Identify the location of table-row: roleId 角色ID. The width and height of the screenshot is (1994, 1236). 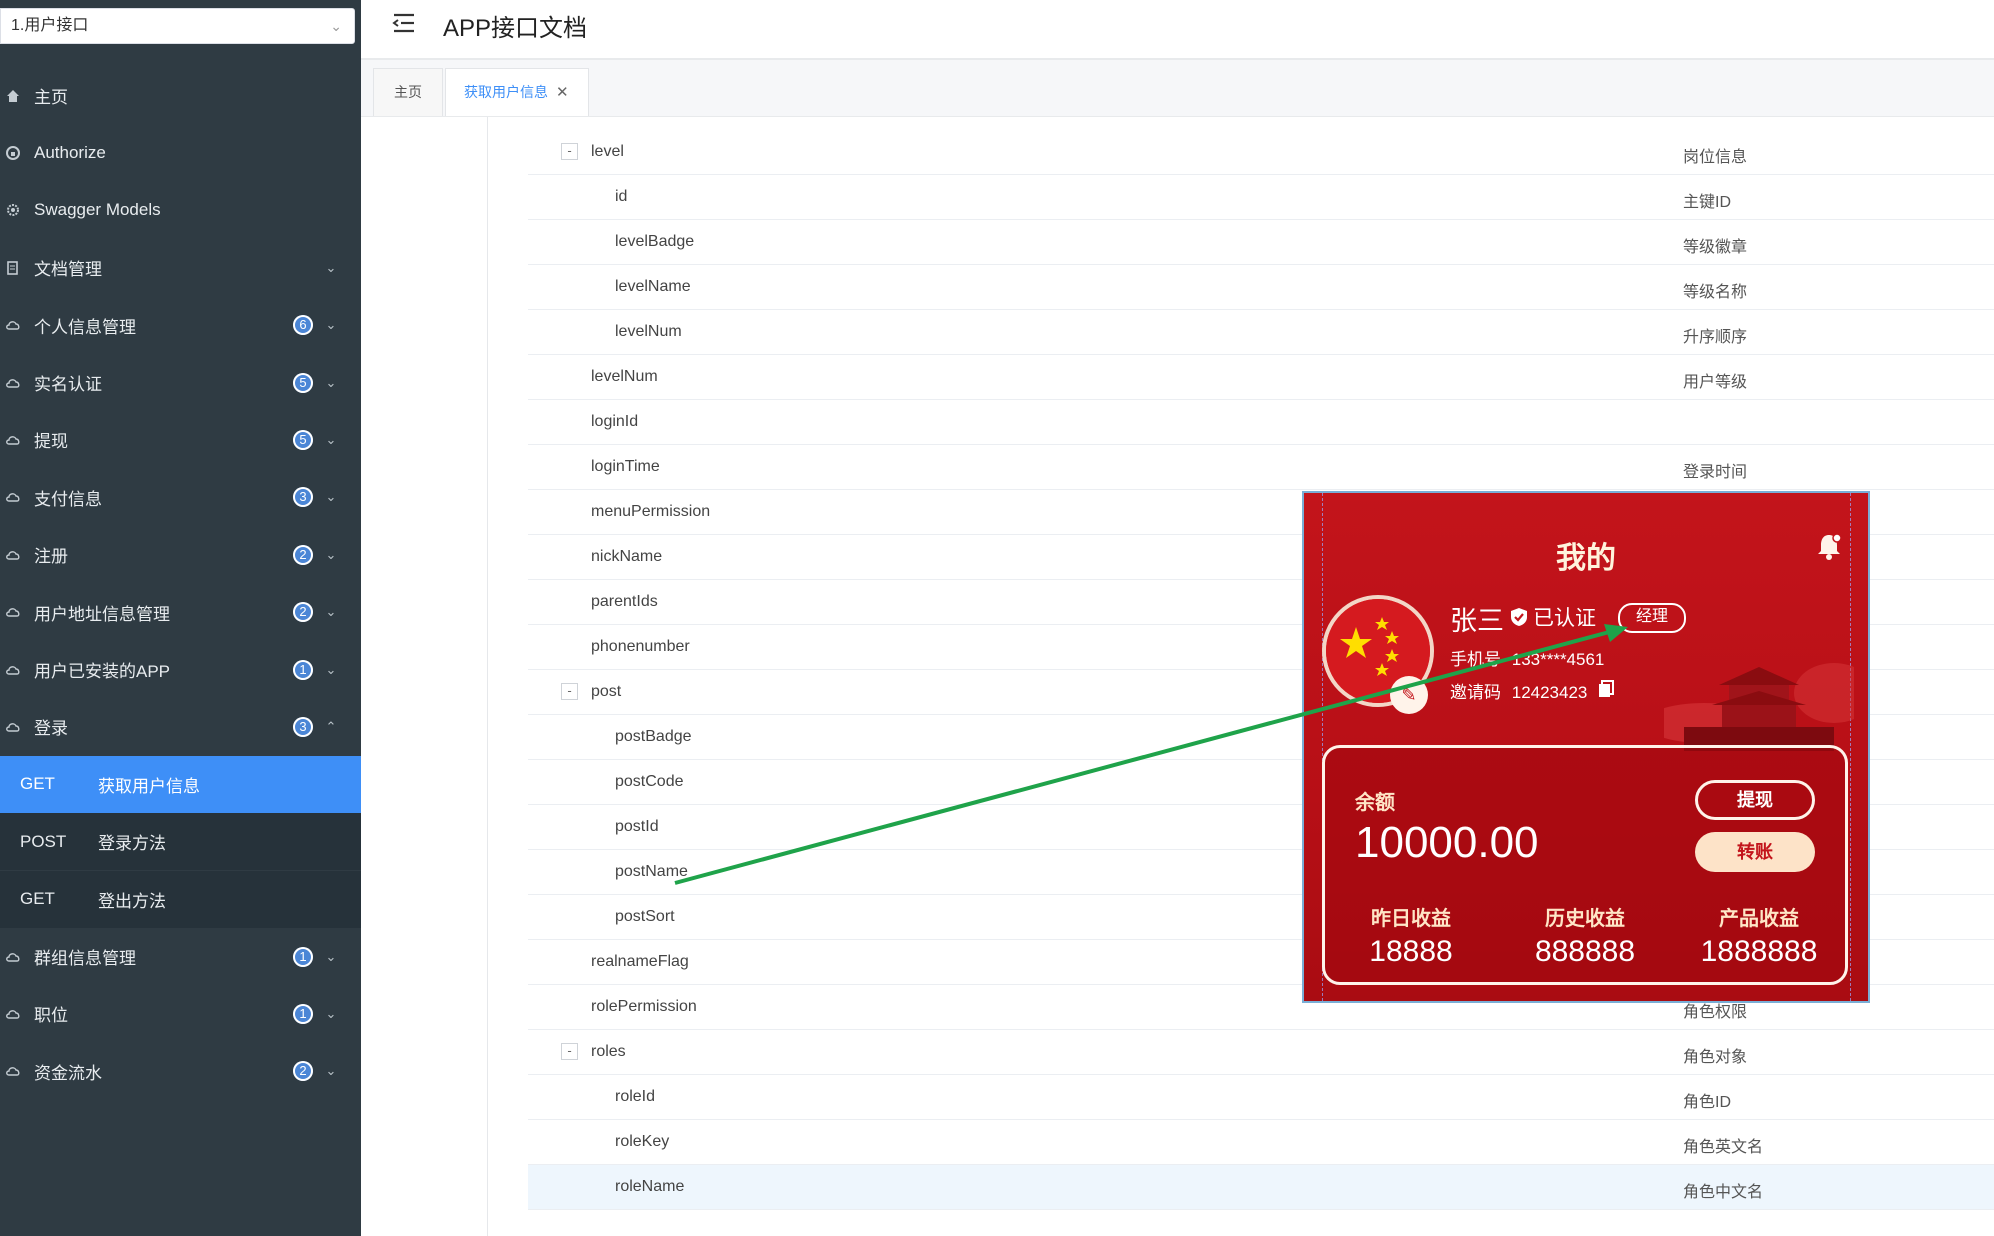
(1261, 1097).